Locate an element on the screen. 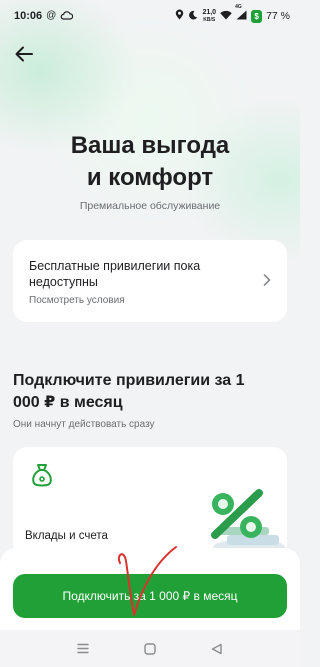  back-icon is located at coordinates (216, 648).